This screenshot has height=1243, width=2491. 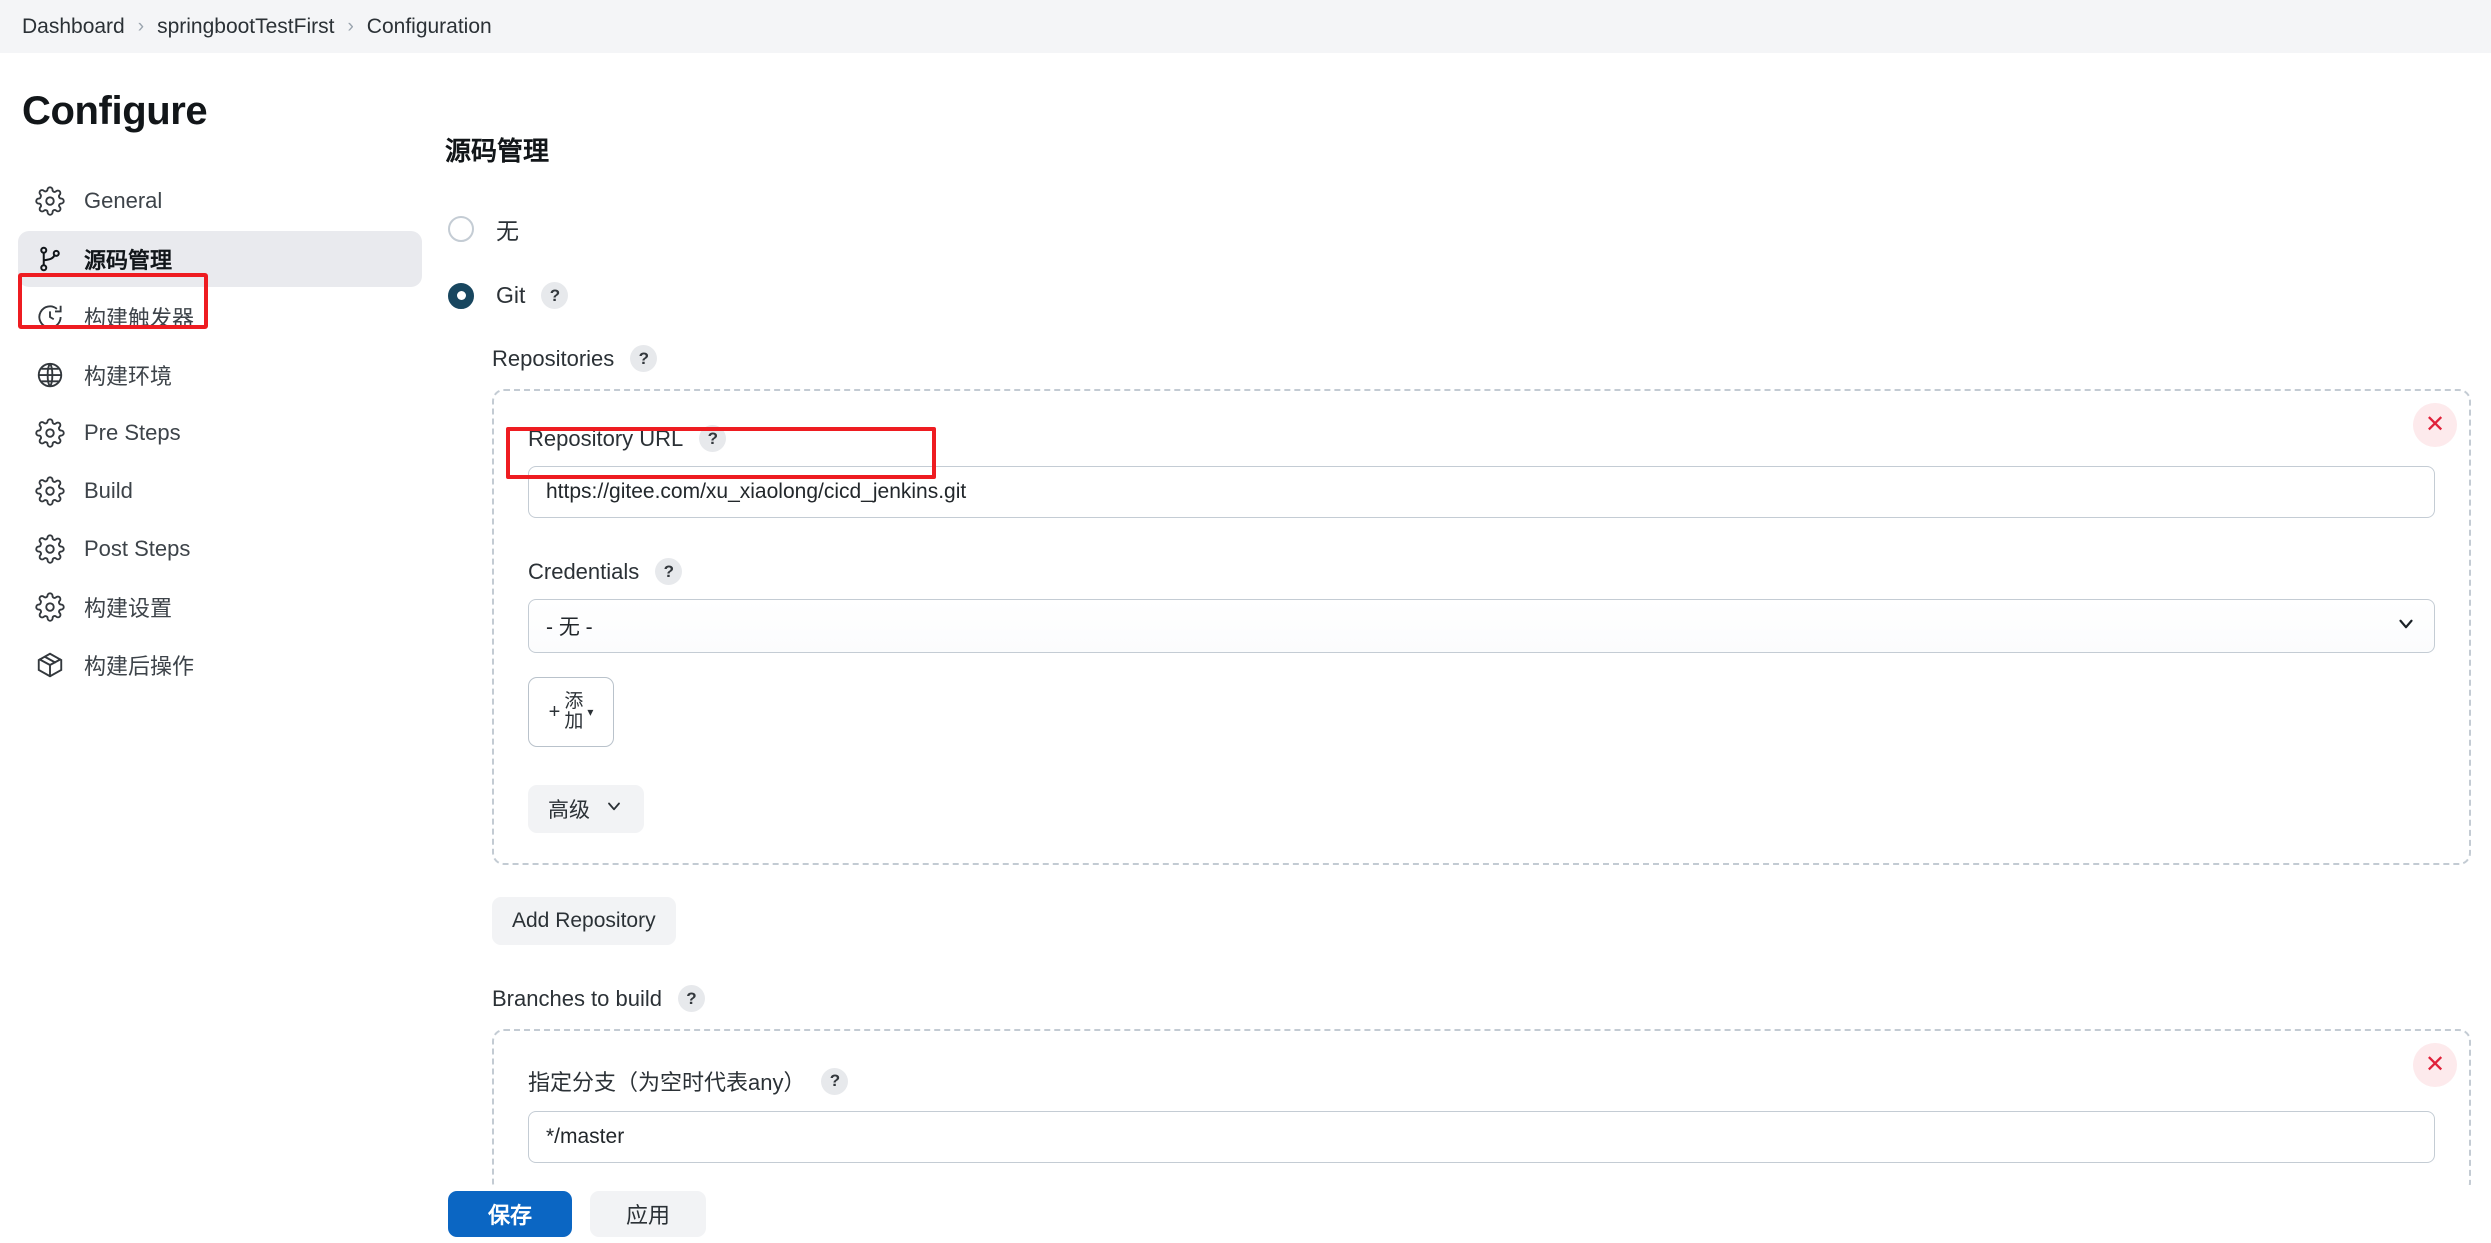 I want to click on delete-branch-button: ✕, so click(x=2435, y=1065).